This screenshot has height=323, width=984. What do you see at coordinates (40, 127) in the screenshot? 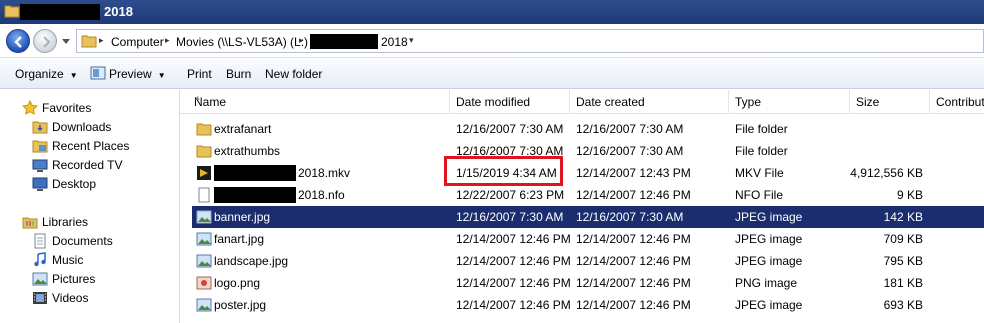
I see `downloads-folder-icon` at bounding box center [40, 127].